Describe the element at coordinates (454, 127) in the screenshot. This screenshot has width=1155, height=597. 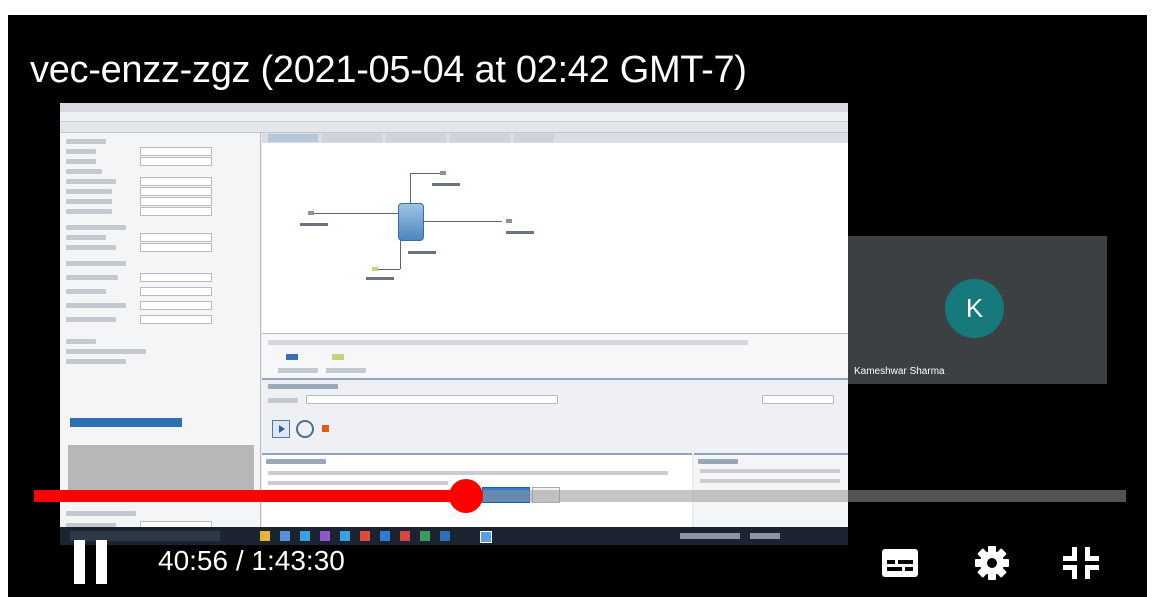
I see `app-toolbar` at that location.